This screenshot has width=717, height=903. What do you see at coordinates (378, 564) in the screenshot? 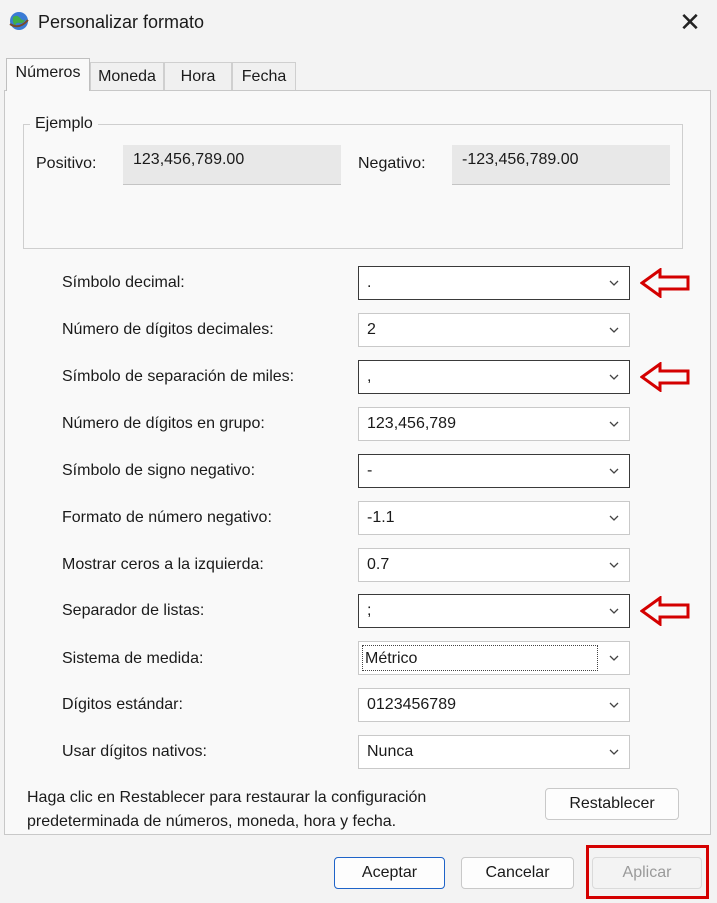
I see `combo-value: 0.7` at bounding box center [378, 564].